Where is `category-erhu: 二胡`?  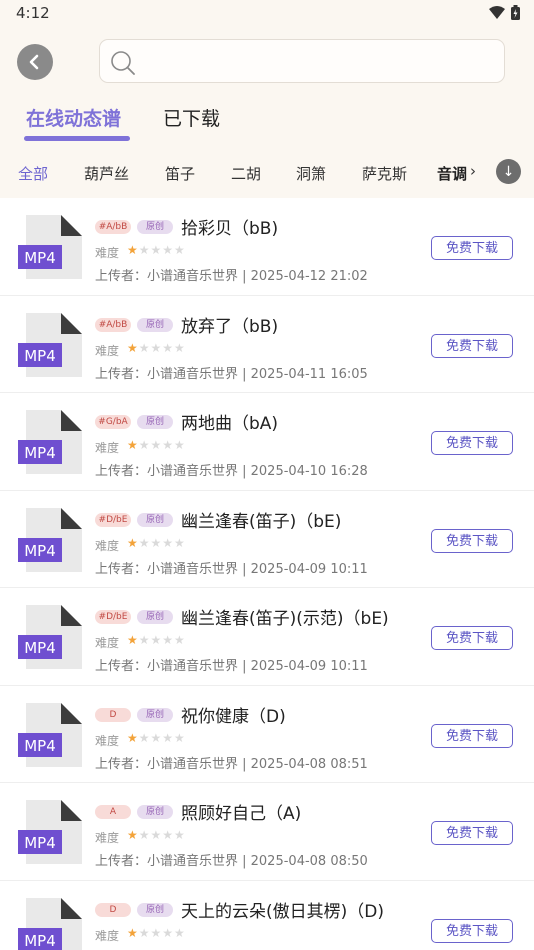 category-erhu: 二胡 is located at coordinates (246, 173).